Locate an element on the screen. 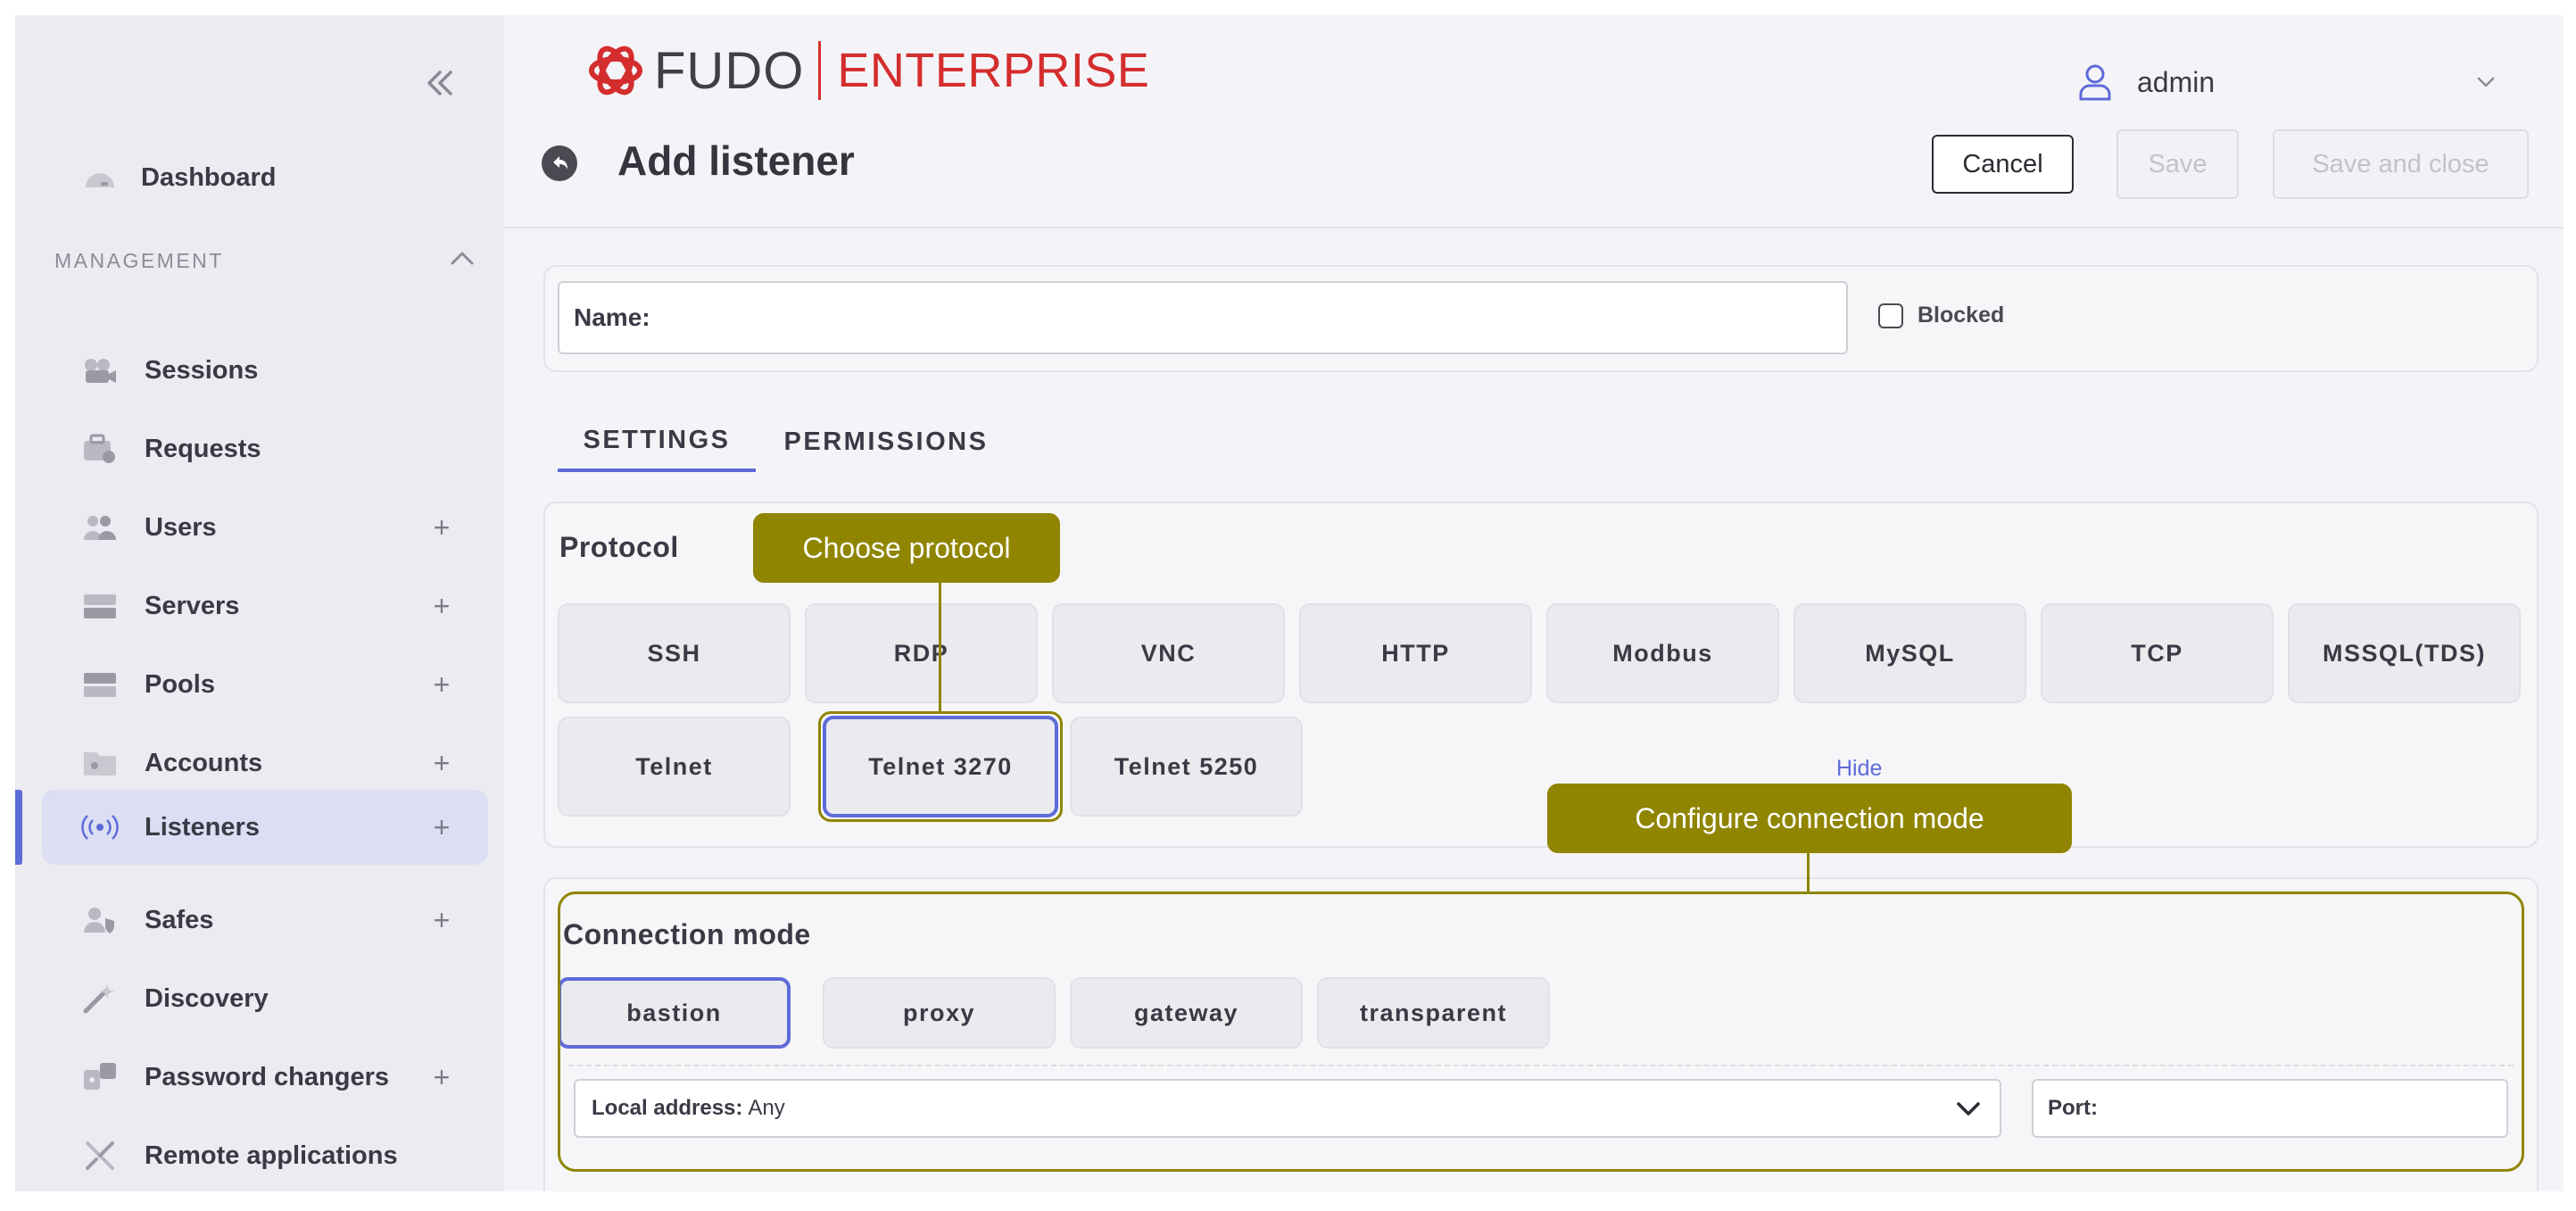 This screenshot has width=2576, height=1211. section-header-management: MANAGEMENT is located at coordinates (139, 261).